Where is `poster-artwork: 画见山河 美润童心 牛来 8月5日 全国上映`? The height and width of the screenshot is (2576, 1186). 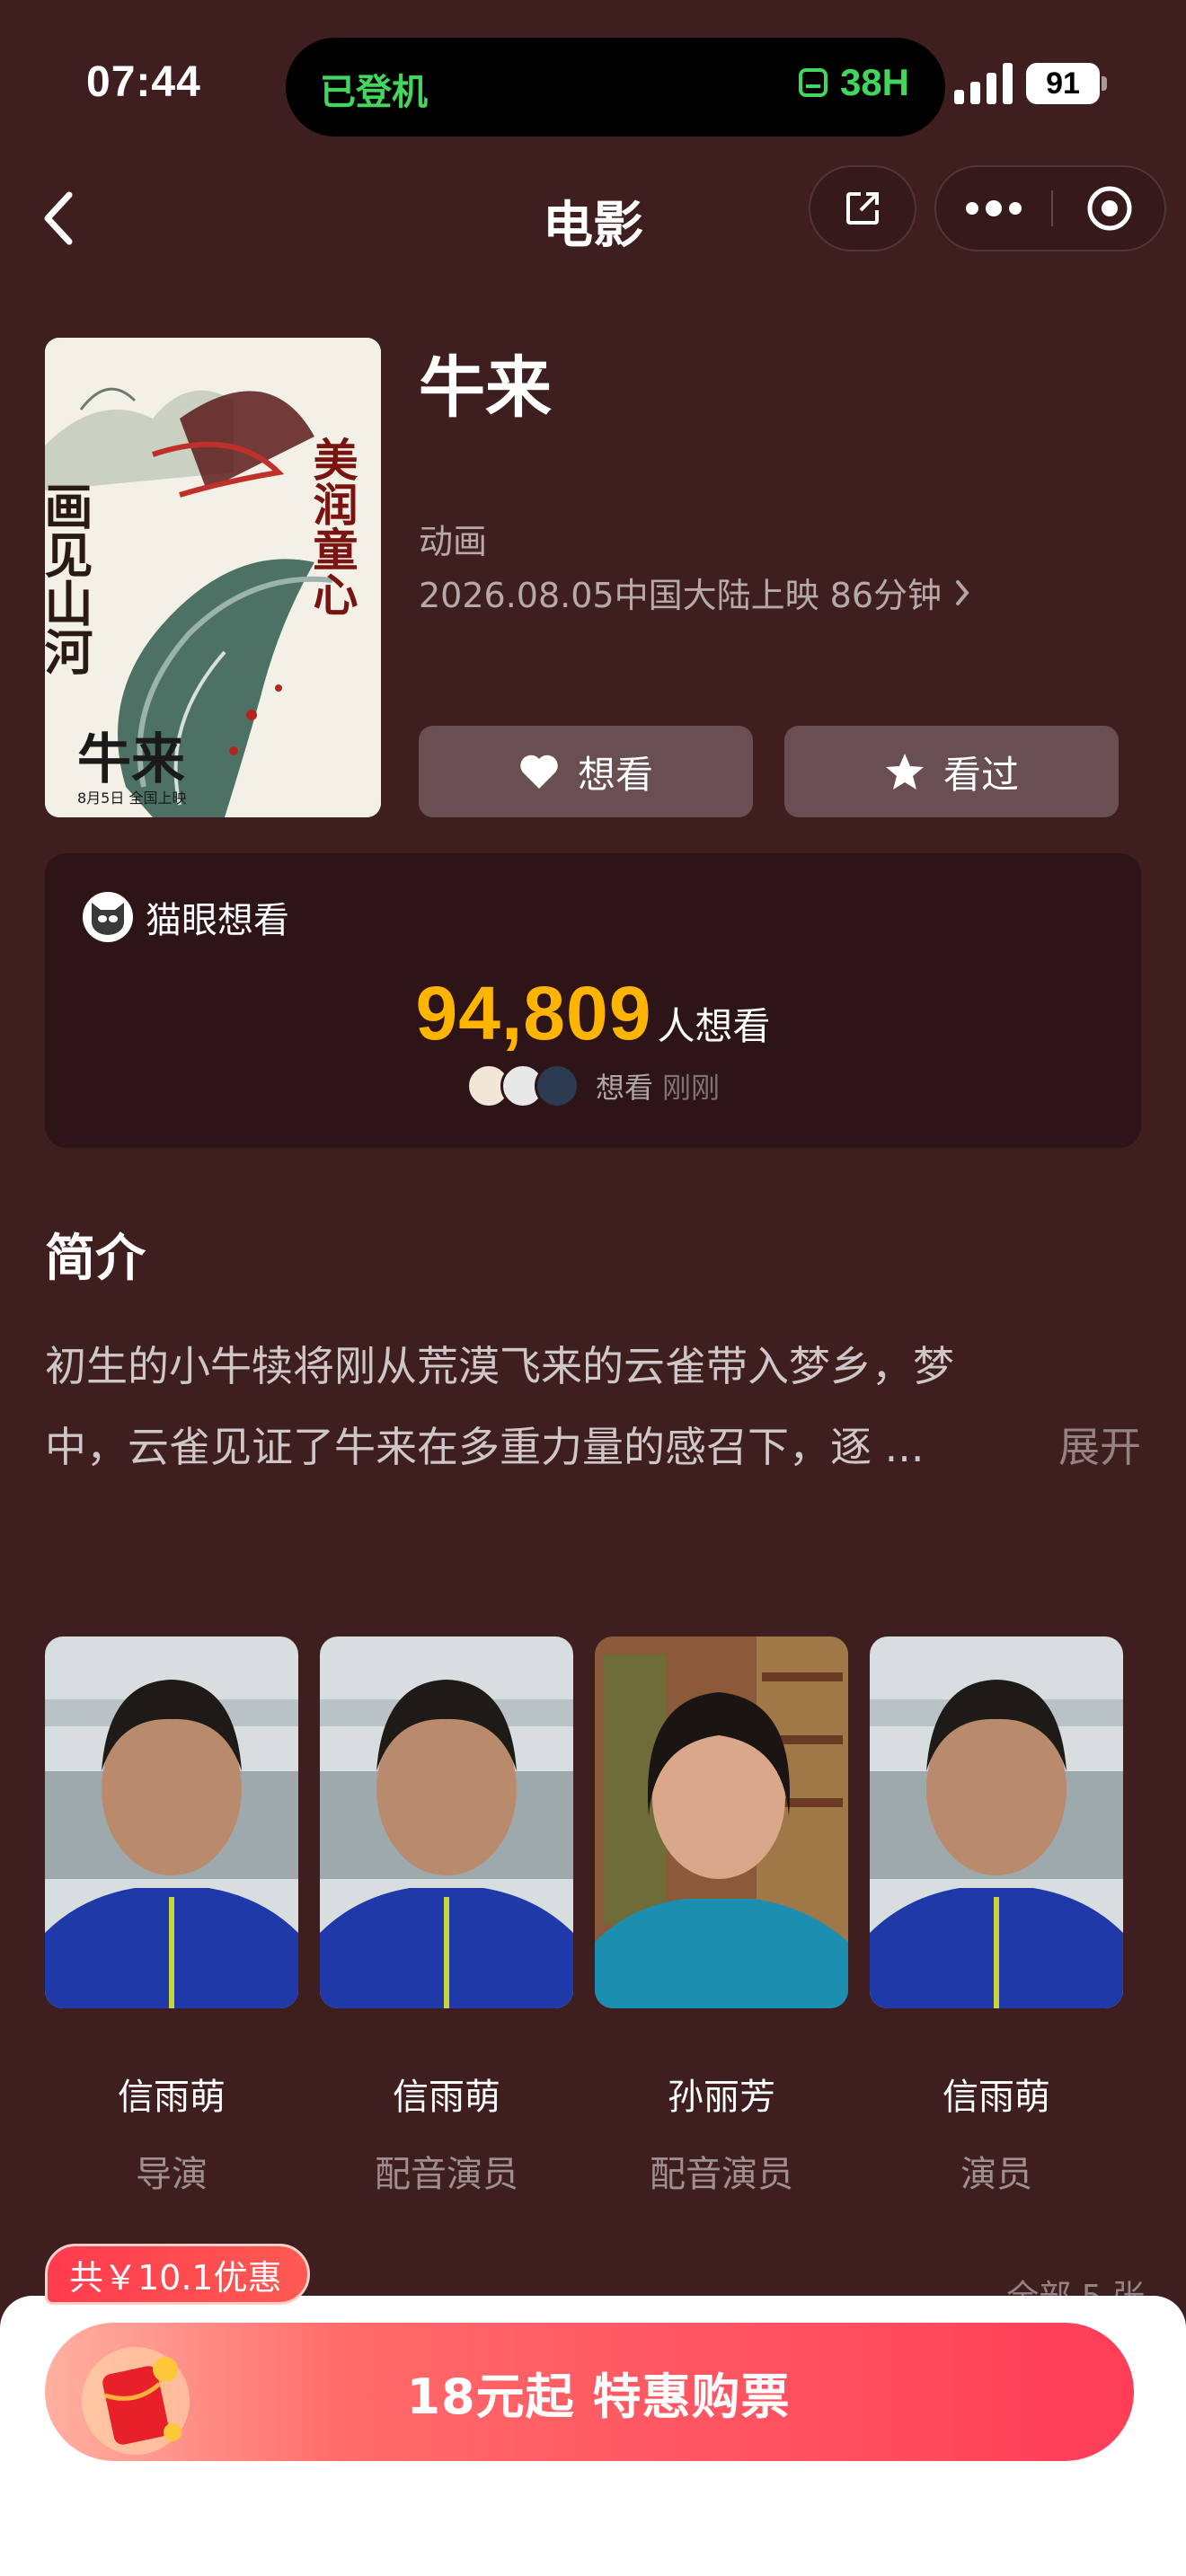 poster-artwork: 画见山河 美润童心 牛来 8月5日 全国上映 is located at coordinates (213, 577).